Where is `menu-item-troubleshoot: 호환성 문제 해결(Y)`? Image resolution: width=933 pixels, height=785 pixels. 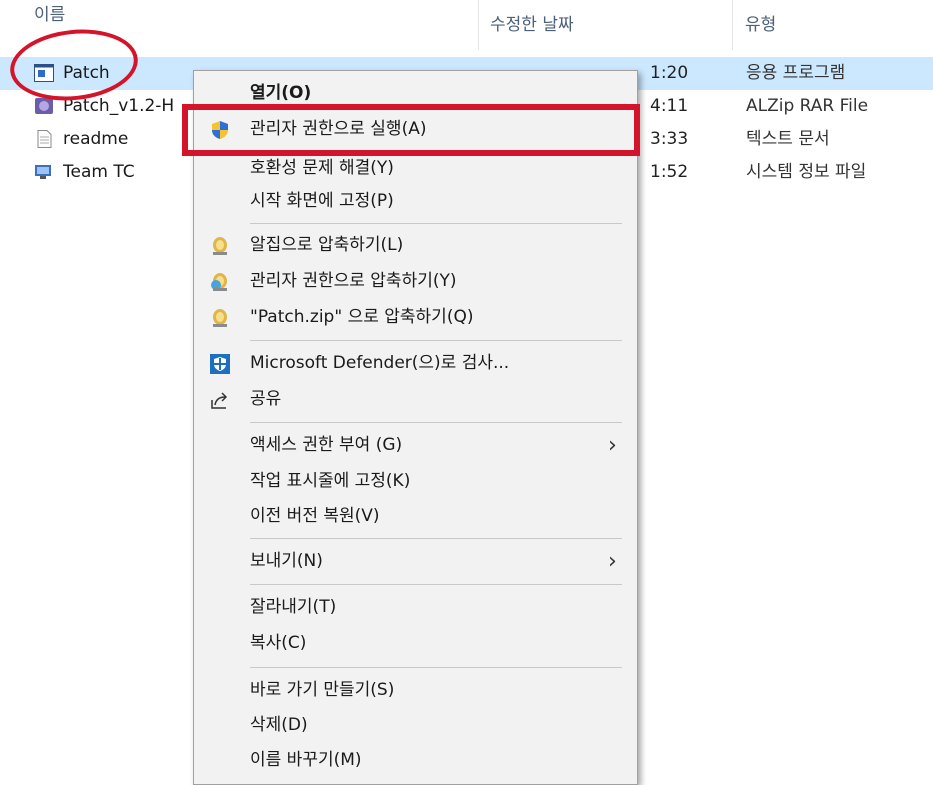
menu-item-troubleshoot: 호환성 문제 해결(Y) is located at coordinates (415, 168).